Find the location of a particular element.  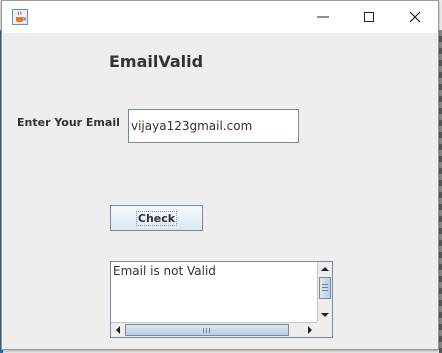

horizontal-scroll-thumb is located at coordinates (207, 330).